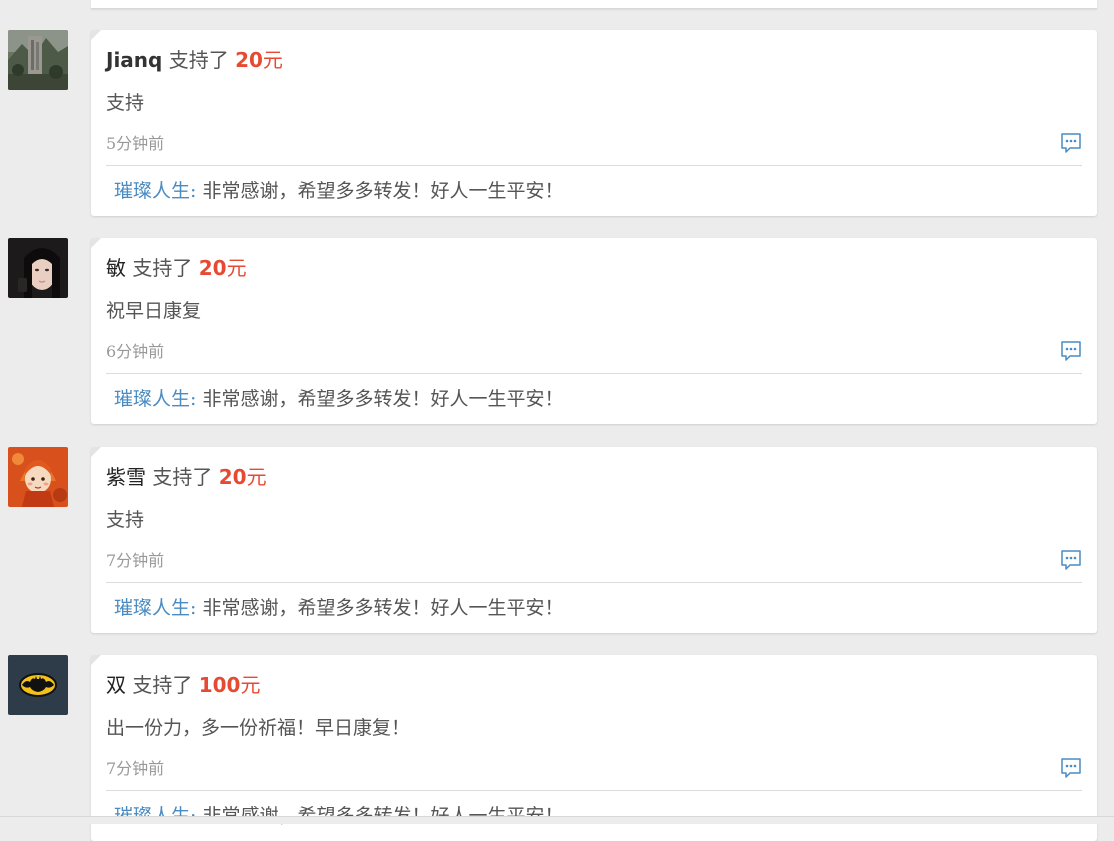 The image size is (1114, 841). Describe the element at coordinates (134, 60) in the screenshot. I see `donor-name: Jianq` at that location.